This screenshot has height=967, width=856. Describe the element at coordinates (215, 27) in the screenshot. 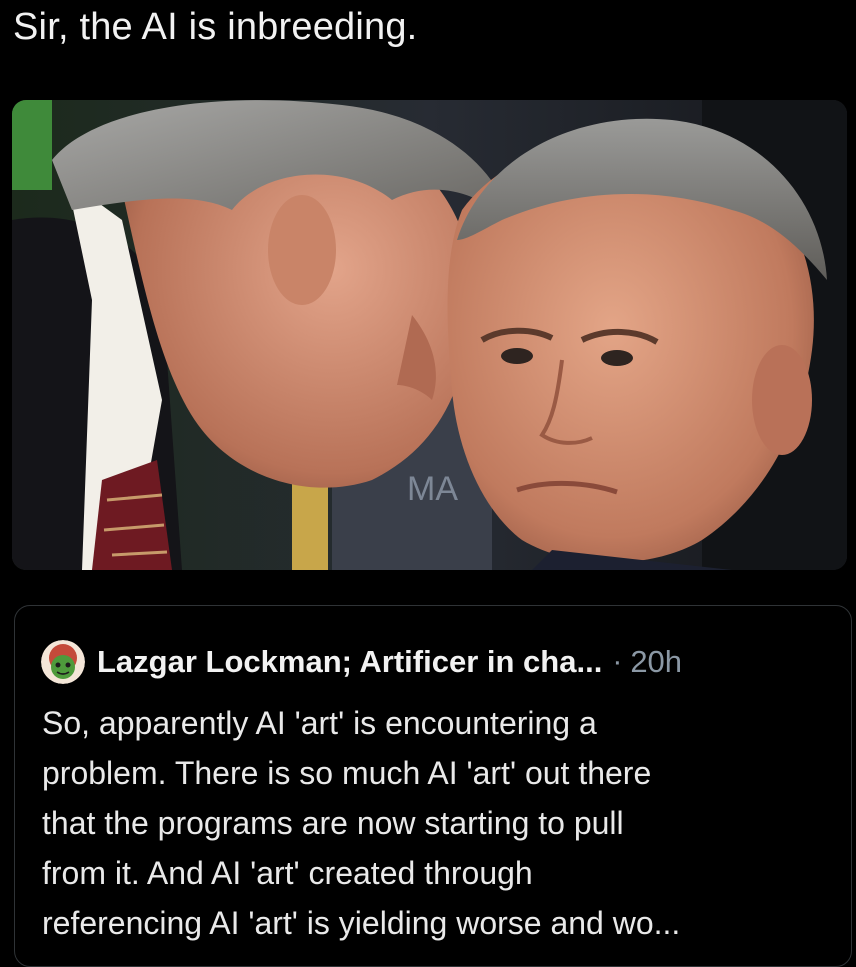

I see `post-caption: Sir, the AI is inbreeding.` at that location.